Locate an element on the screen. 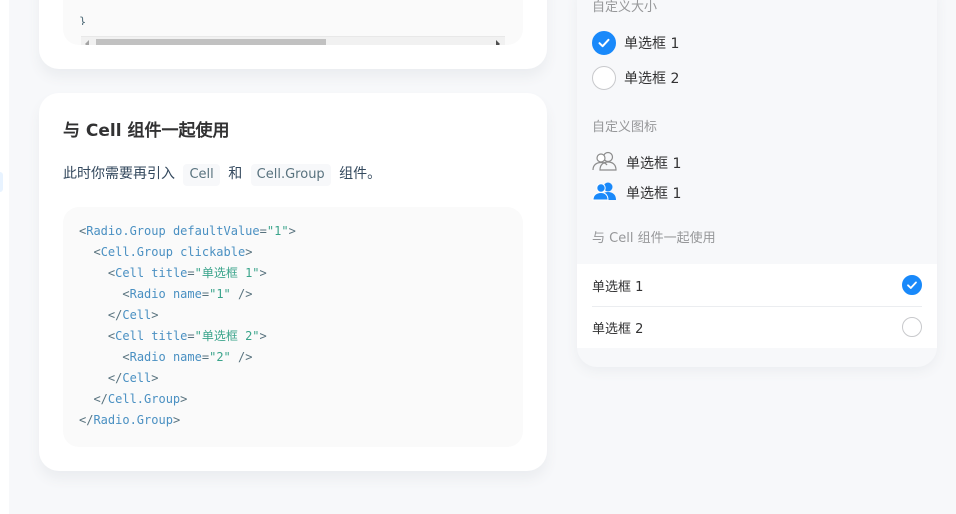 The height and width of the screenshot is (514, 956). cell-title: 单选框 2 is located at coordinates (618, 329).